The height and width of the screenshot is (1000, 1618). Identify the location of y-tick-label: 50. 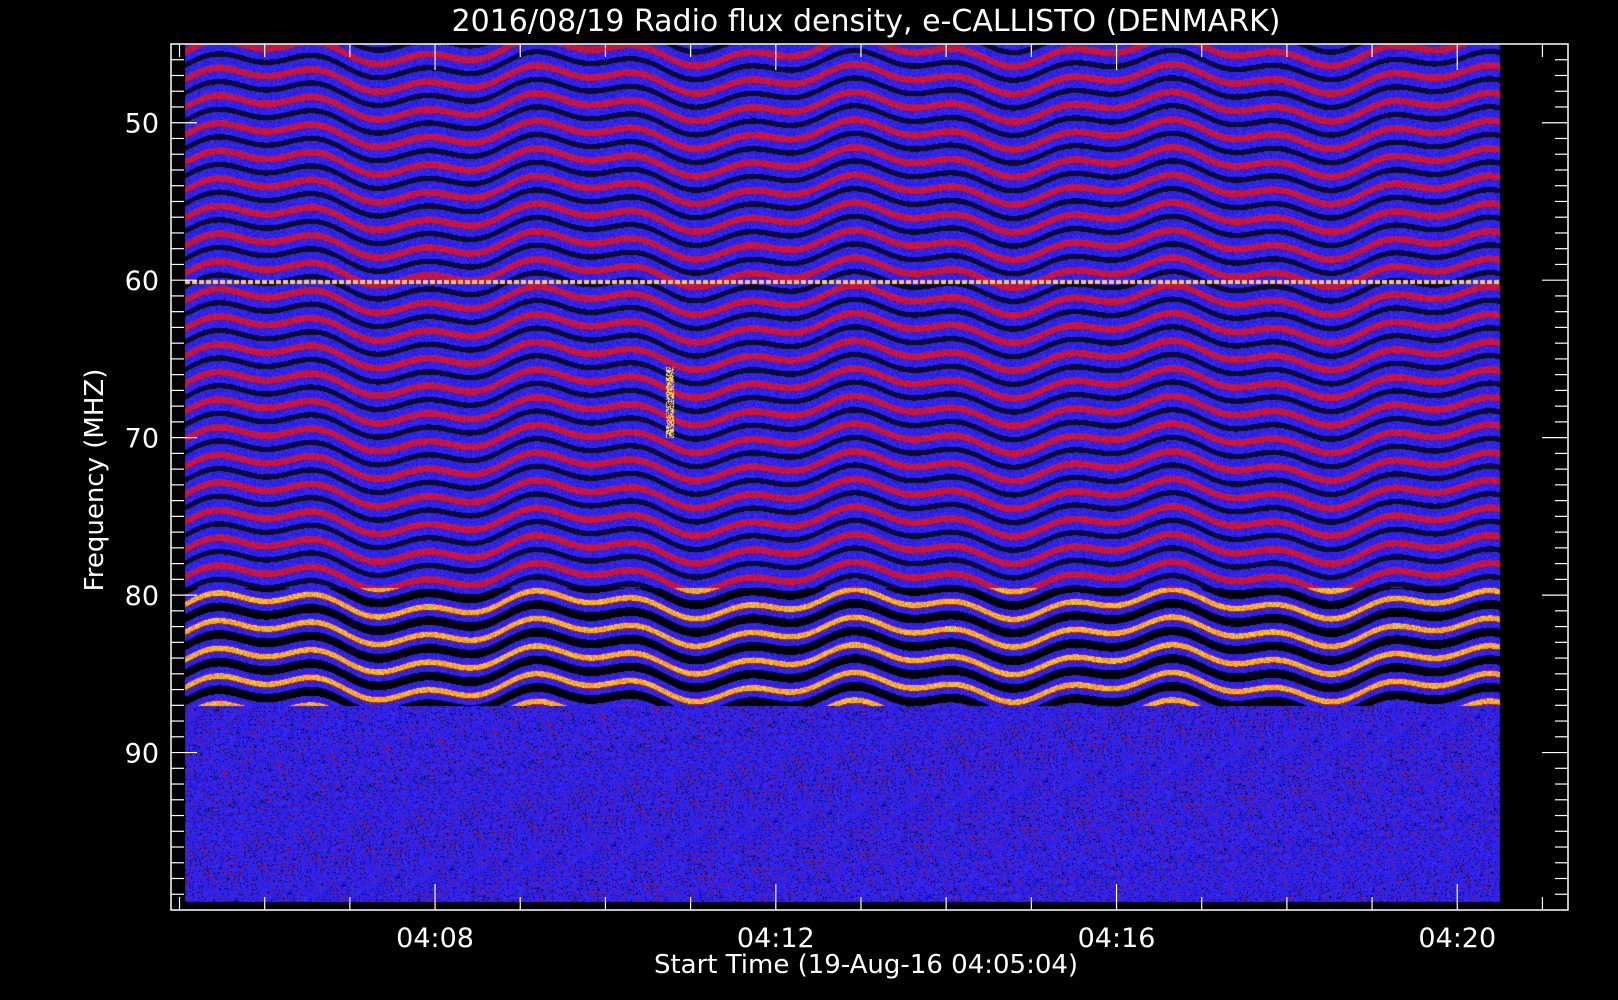
(142, 124).